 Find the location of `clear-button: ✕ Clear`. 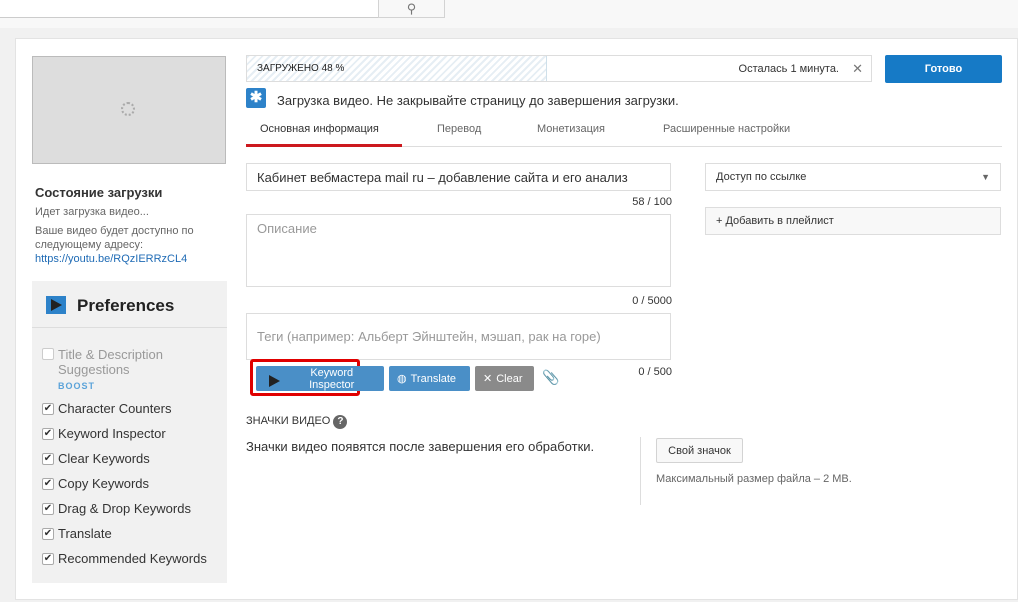

clear-button: ✕ Clear is located at coordinates (504, 378).